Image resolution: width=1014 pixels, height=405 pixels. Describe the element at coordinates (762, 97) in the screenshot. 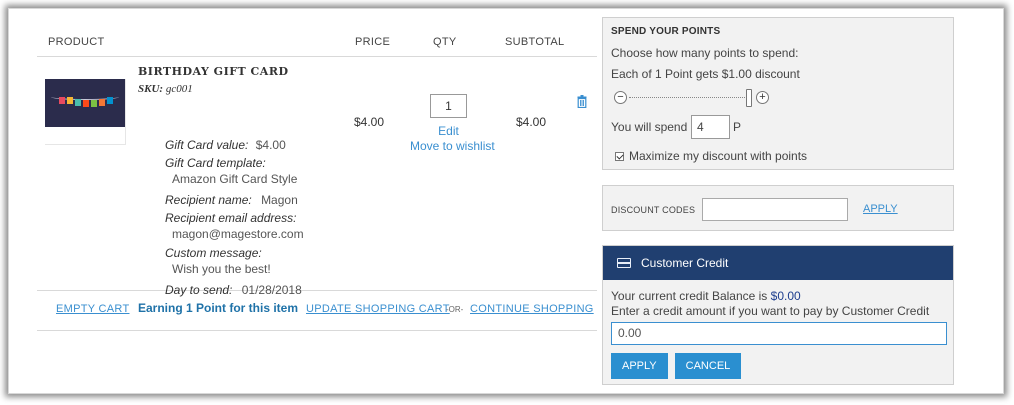

I see `plus-icon: +` at that location.